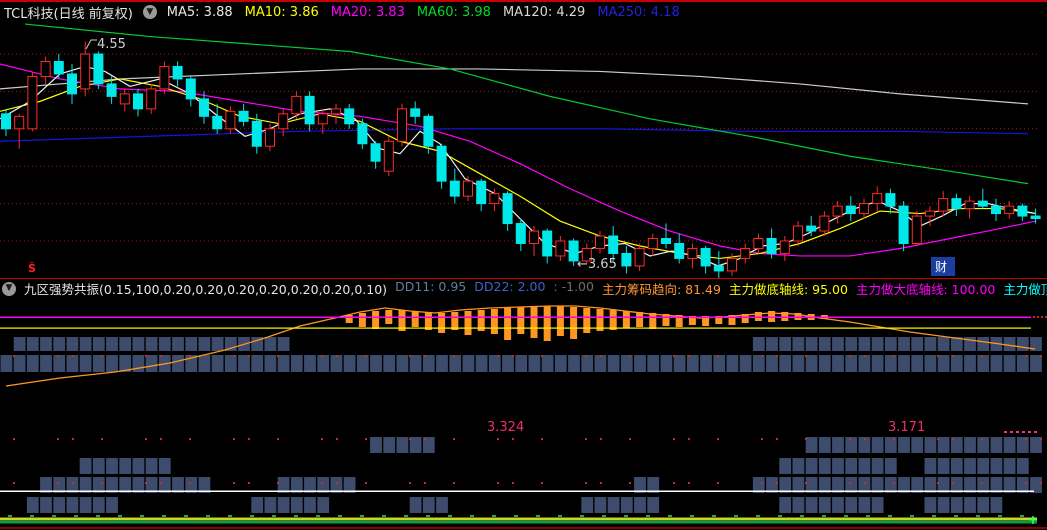 The image size is (1047, 530). Describe the element at coordinates (573, 287) in the screenshot. I see `indicator-legend-item-2: : -1.00` at that location.